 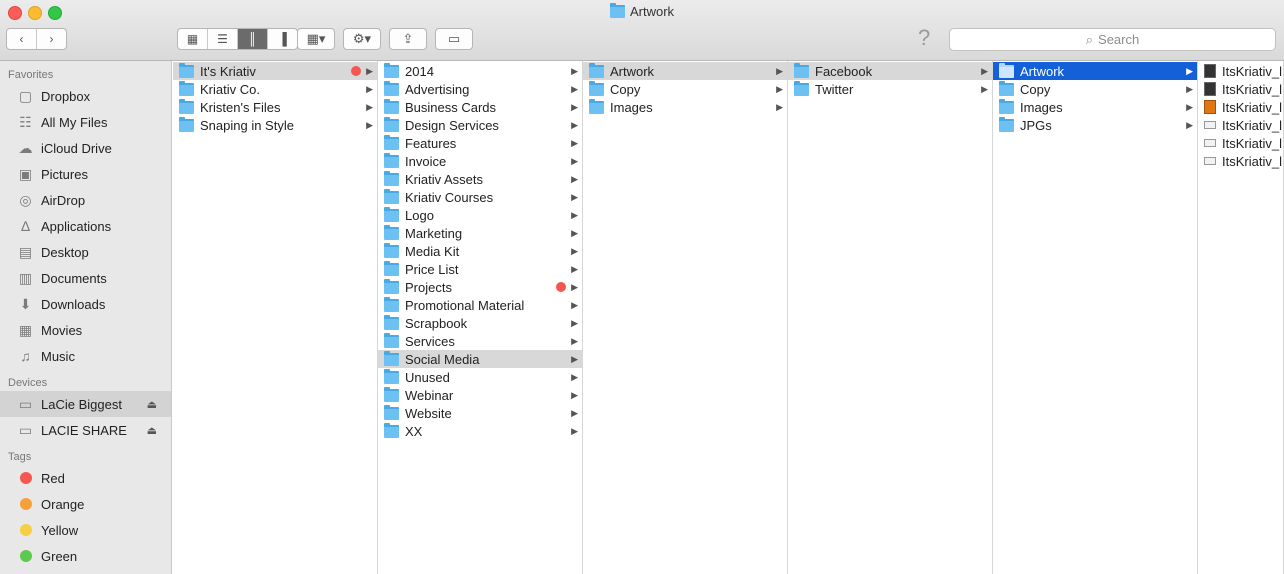 I want to click on folder-name: Media Kit, so click(x=432, y=251).